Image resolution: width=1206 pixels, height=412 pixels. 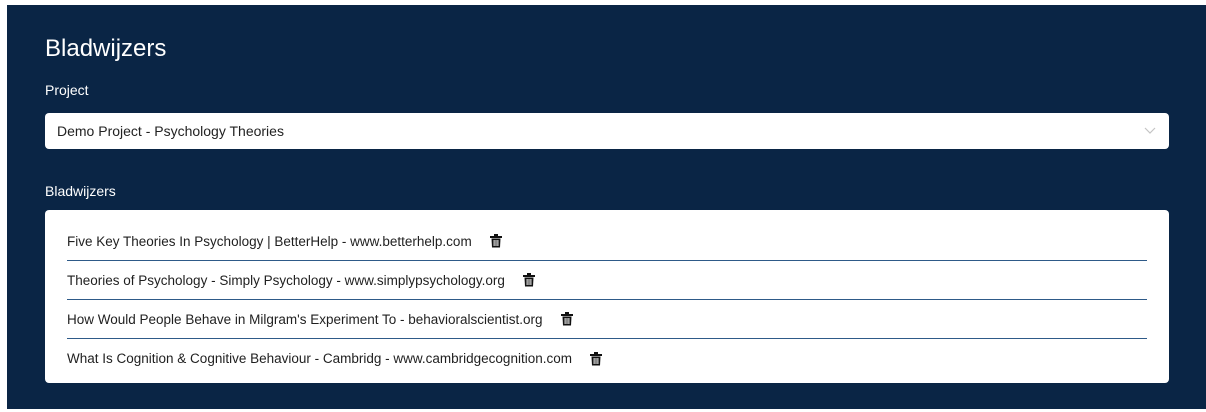 I want to click on chevron-down-icon, so click(x=1150, y=131).